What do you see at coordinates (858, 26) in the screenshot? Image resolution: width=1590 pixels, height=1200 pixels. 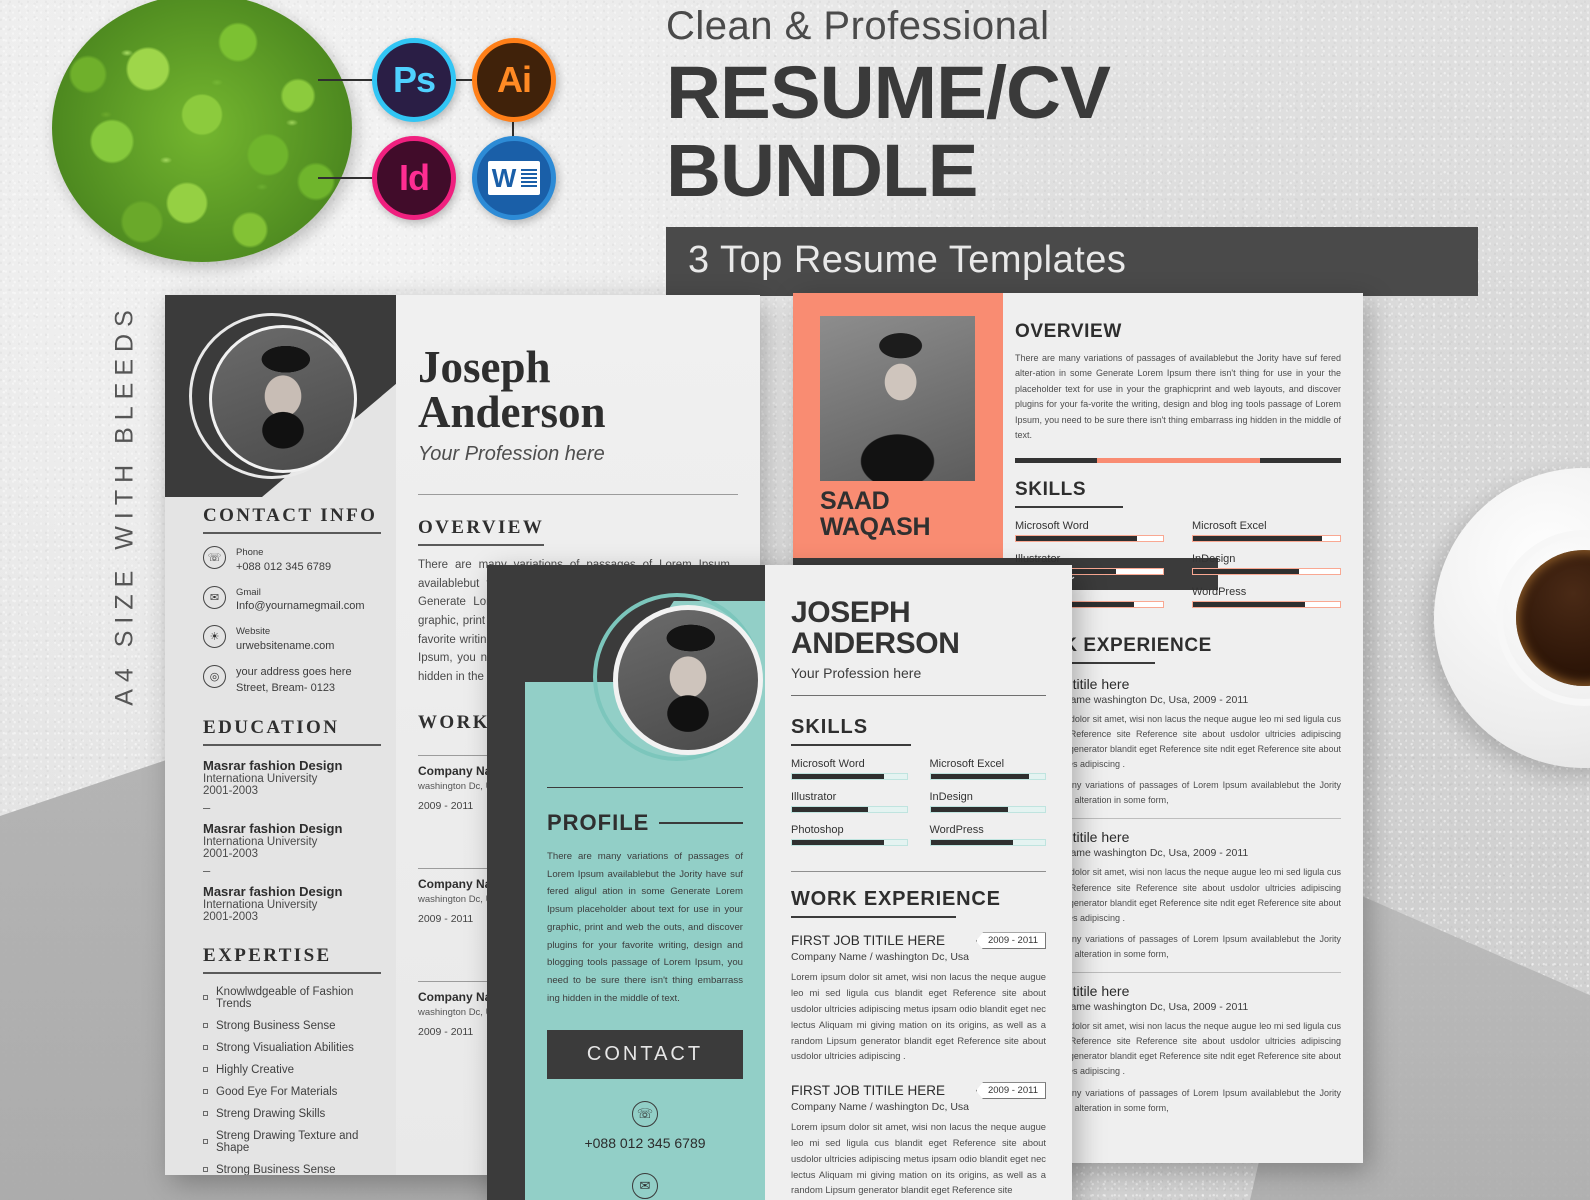 I see `header-subtitle: Clean & Professional` at bounding box center [858, 26].